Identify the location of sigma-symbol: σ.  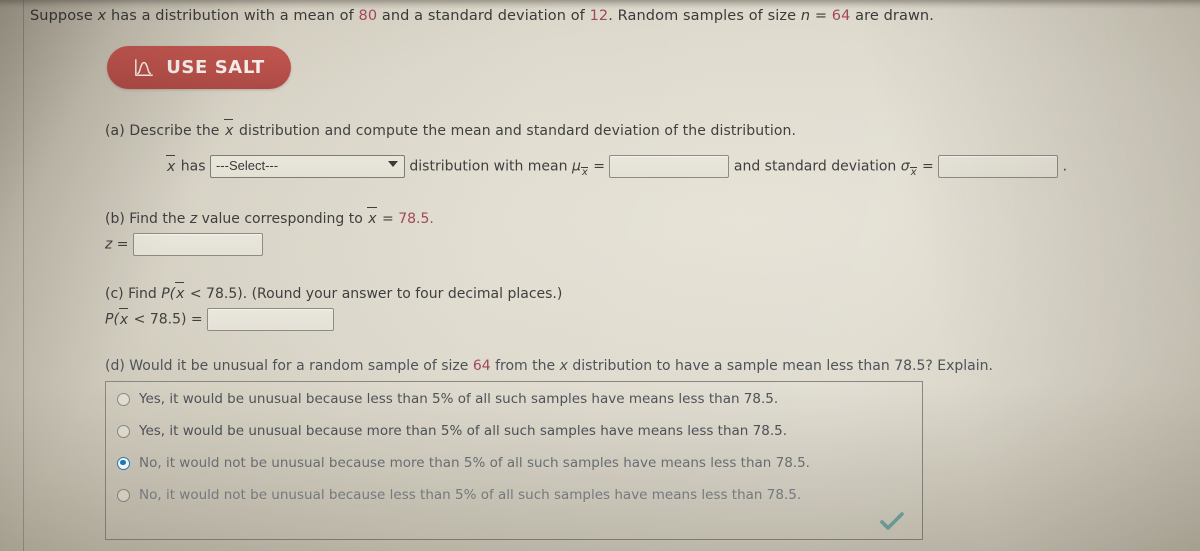
(905, 166).